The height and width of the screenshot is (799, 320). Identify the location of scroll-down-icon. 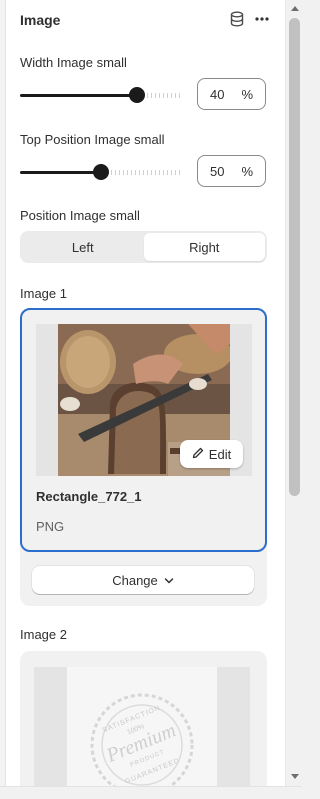
(295, 776).